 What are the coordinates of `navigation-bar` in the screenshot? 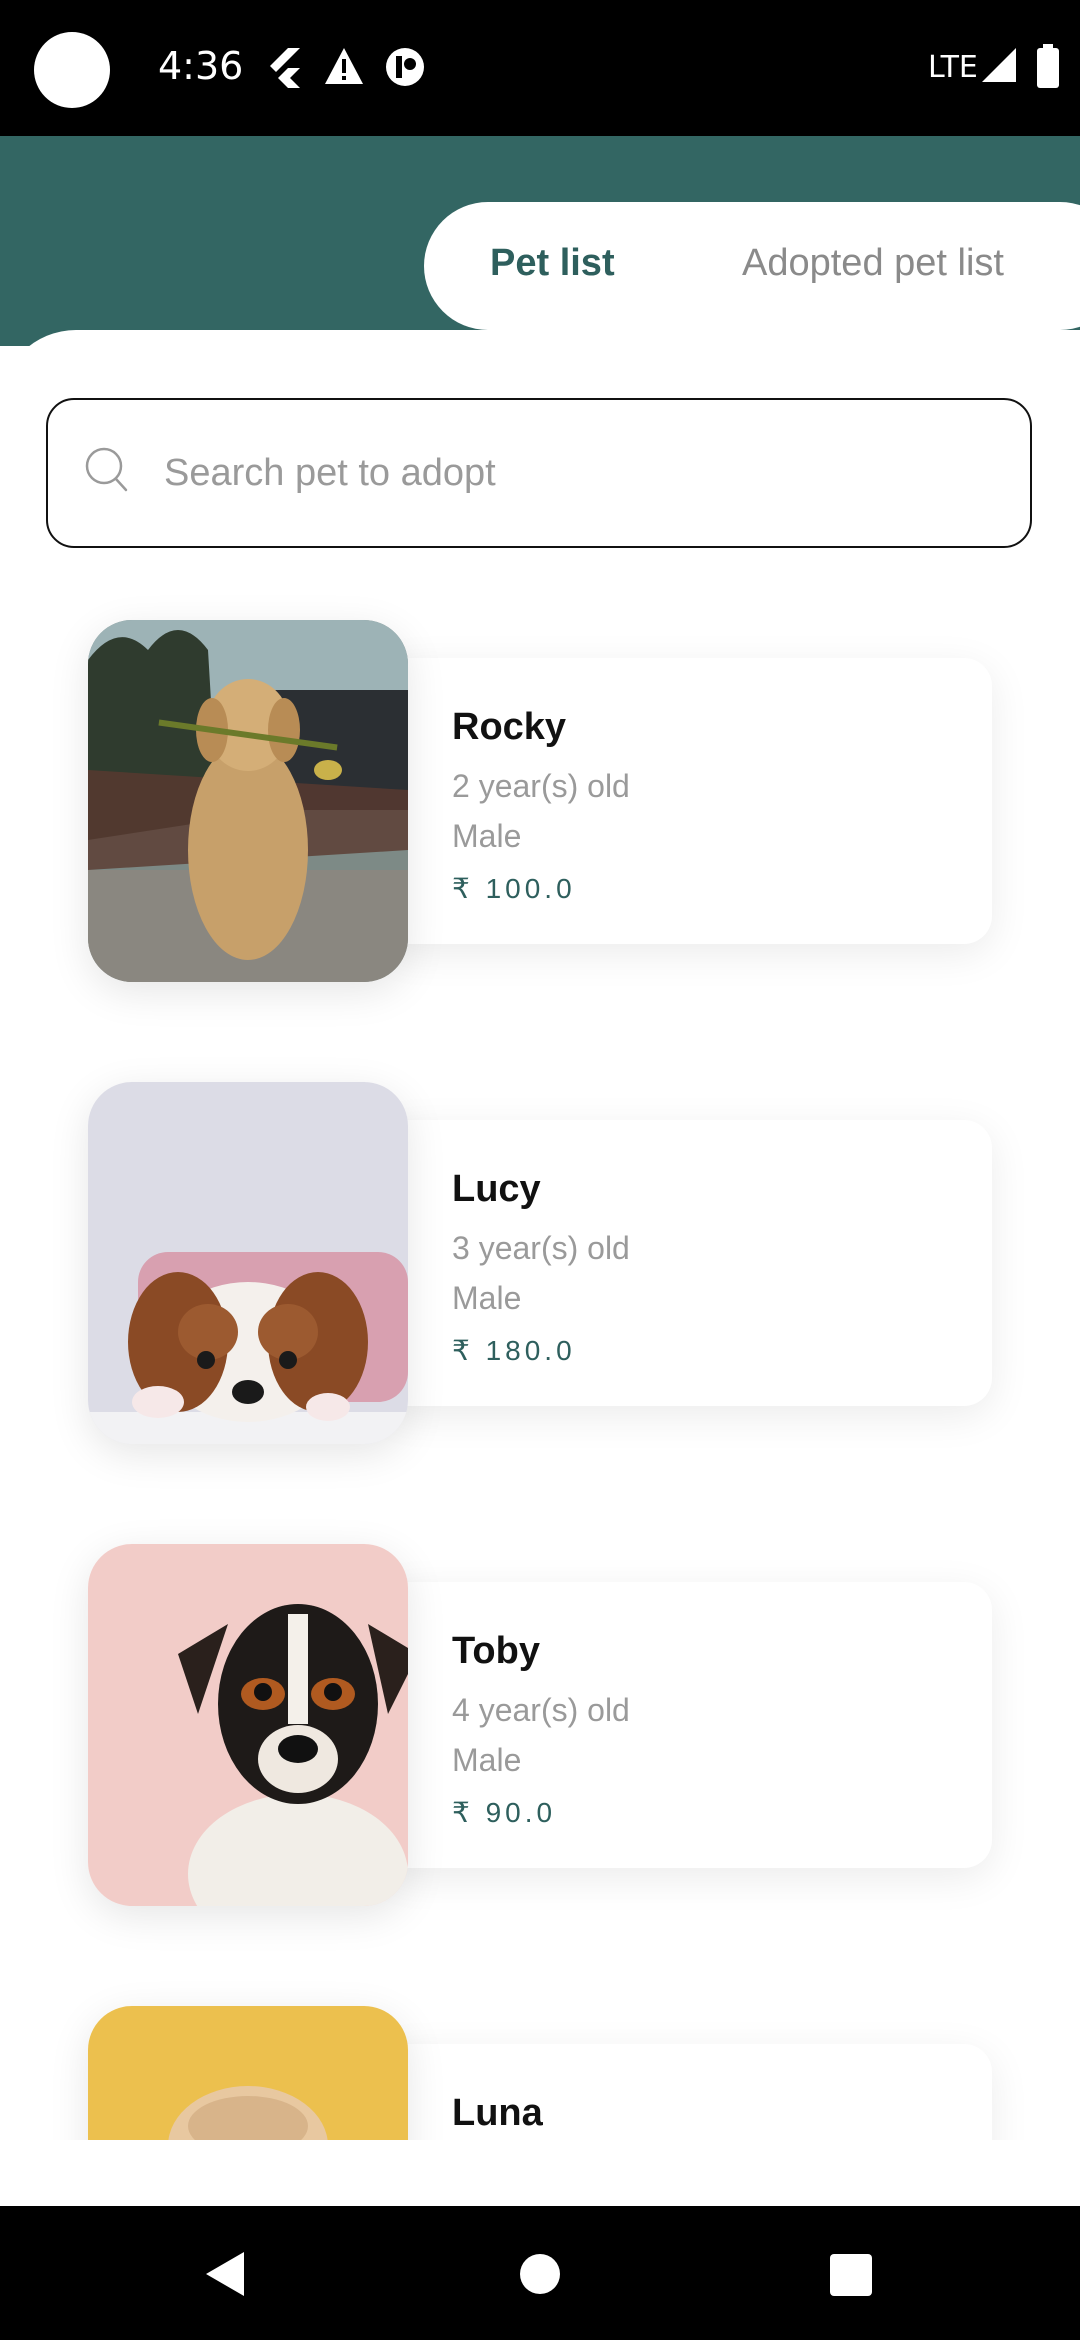 It's located at (540, 2273).